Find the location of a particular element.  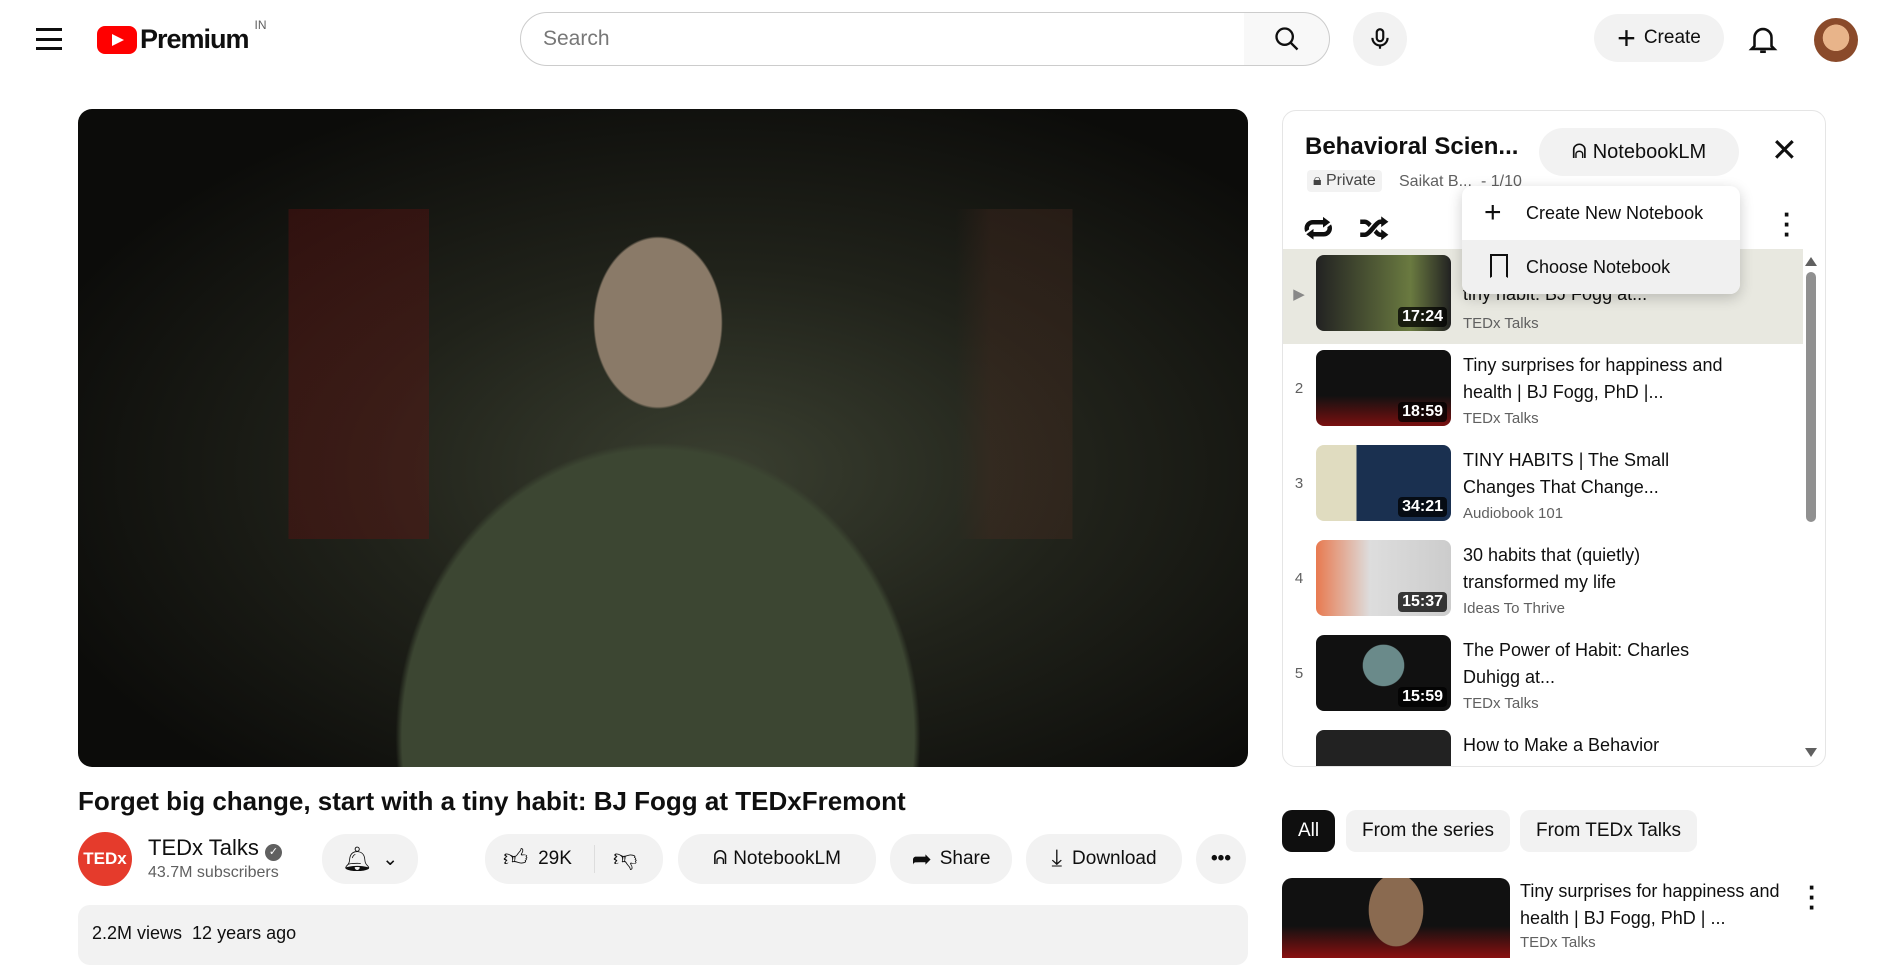

scrollbar is located at coordinates (1811, 507).